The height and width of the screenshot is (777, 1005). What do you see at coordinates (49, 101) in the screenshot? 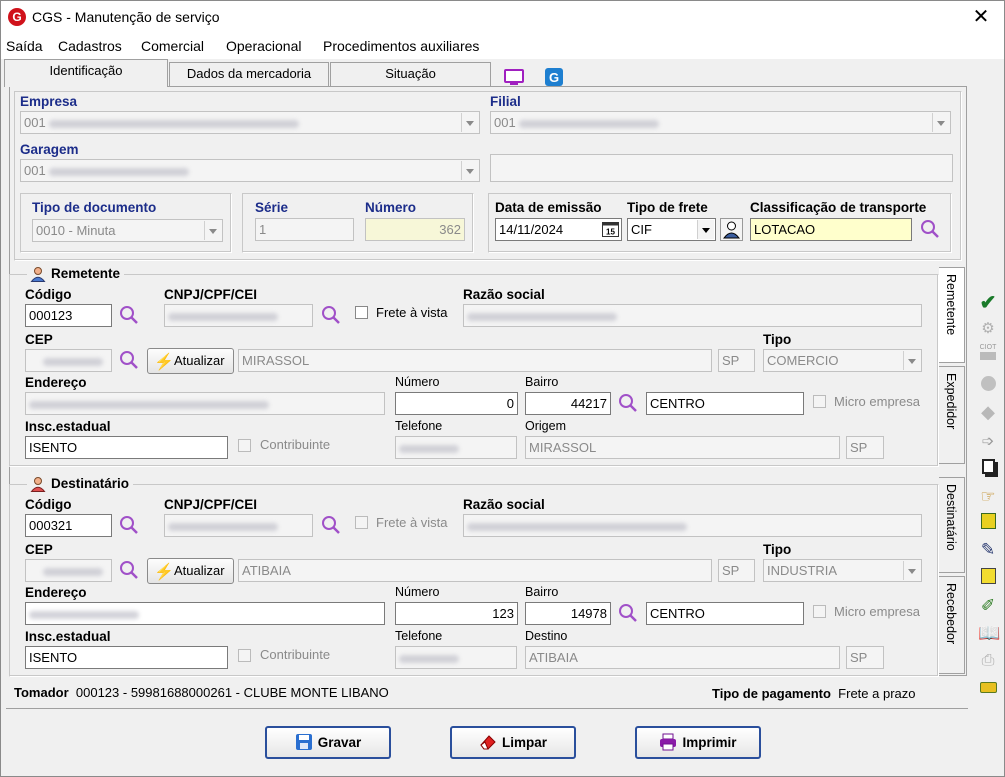
I see `empresa-label: Empresa` at bounding box center [49, 101].